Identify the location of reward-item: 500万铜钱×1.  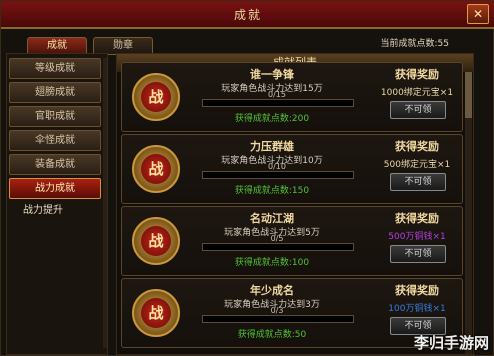
(417, 237).